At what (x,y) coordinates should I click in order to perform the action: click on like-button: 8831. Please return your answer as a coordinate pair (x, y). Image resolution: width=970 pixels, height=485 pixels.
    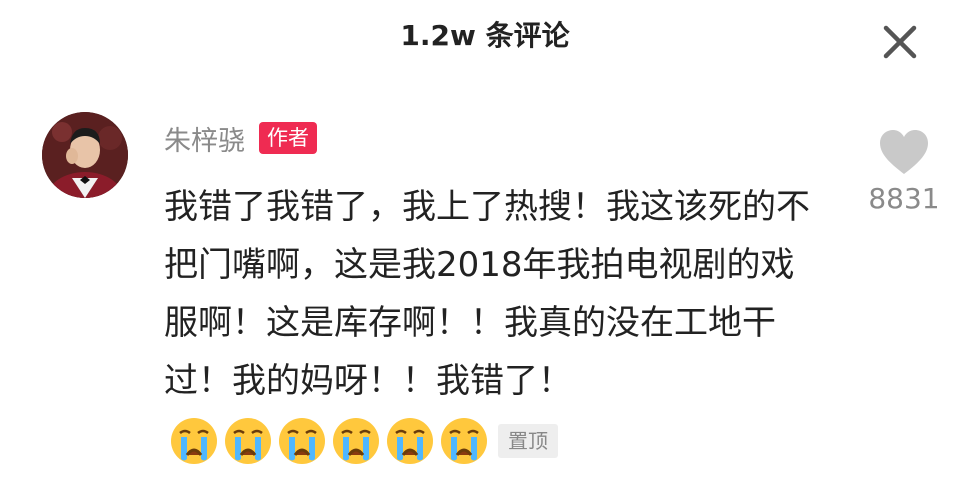
    Looking at the image, I should click on (904, 171).